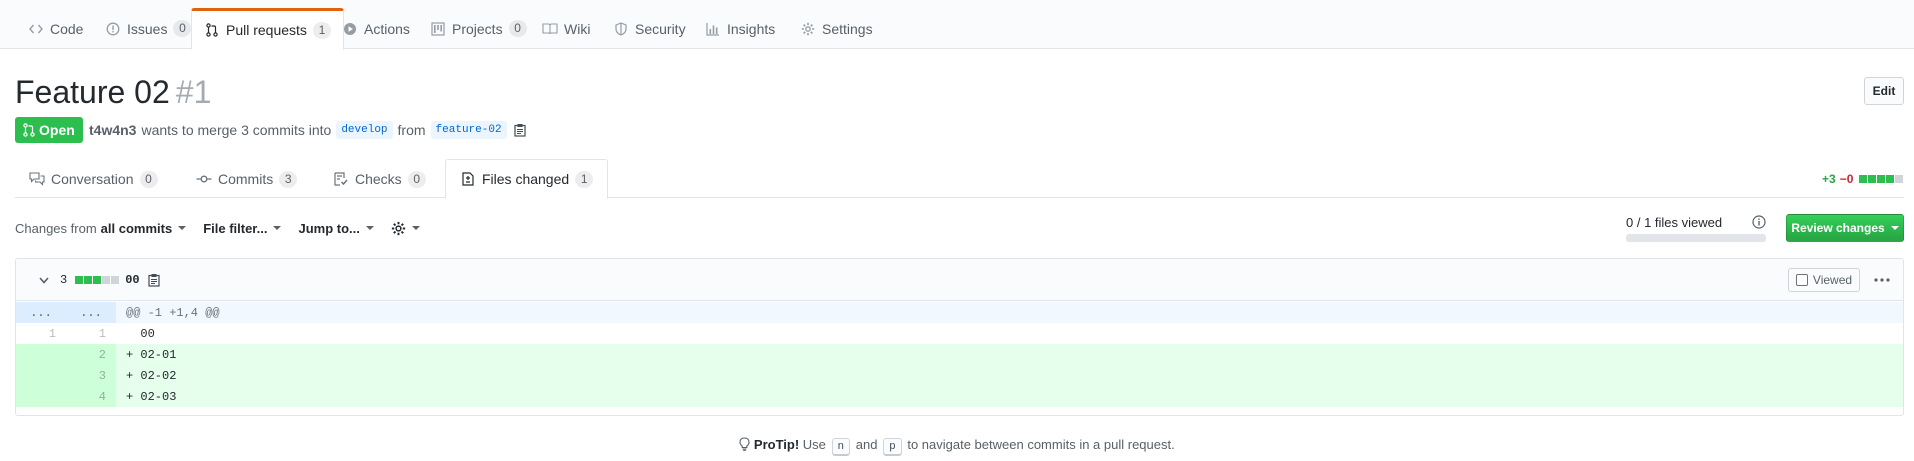 Image resolution: width=1914 pixels, height=461 pixels. Describe the element at coordinates (517, 28) in the screenshot. I see `projects-count: 0` at that location.